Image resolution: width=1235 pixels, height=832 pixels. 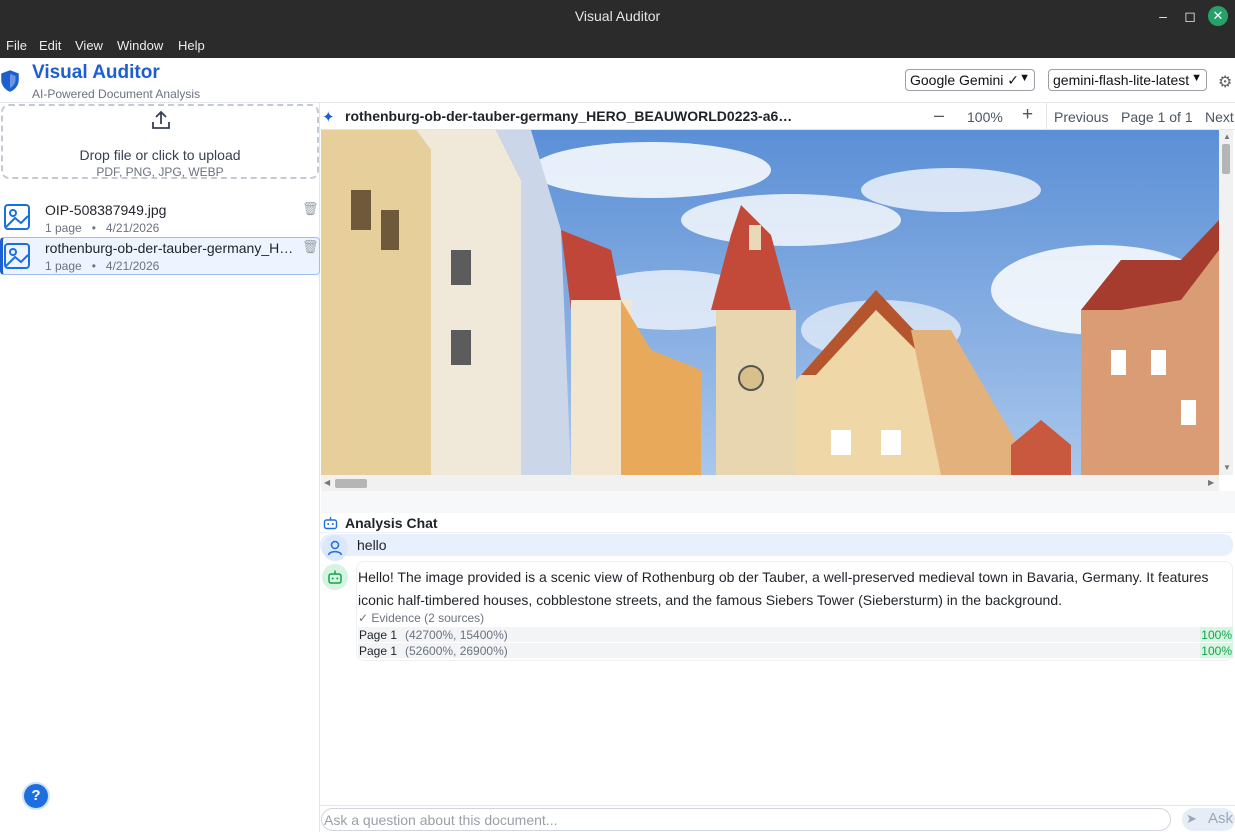 What do you see at coordinates (391, 523) in the screenshot?
I see `chat-title: Analysis Chat` at bounding box center [391, 523].